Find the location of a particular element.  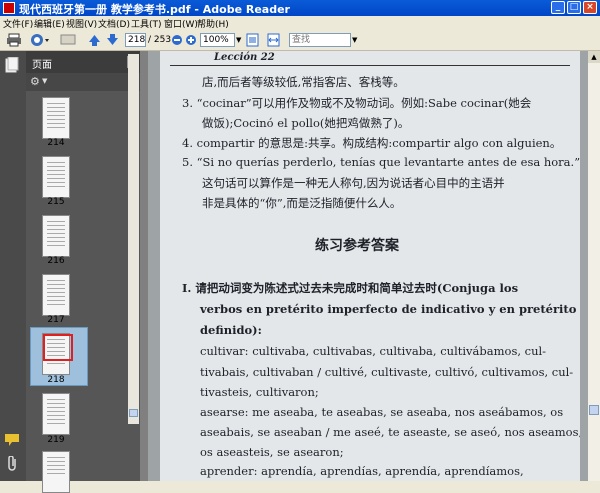

fit-width-icon is located at coordinates (273, 40).